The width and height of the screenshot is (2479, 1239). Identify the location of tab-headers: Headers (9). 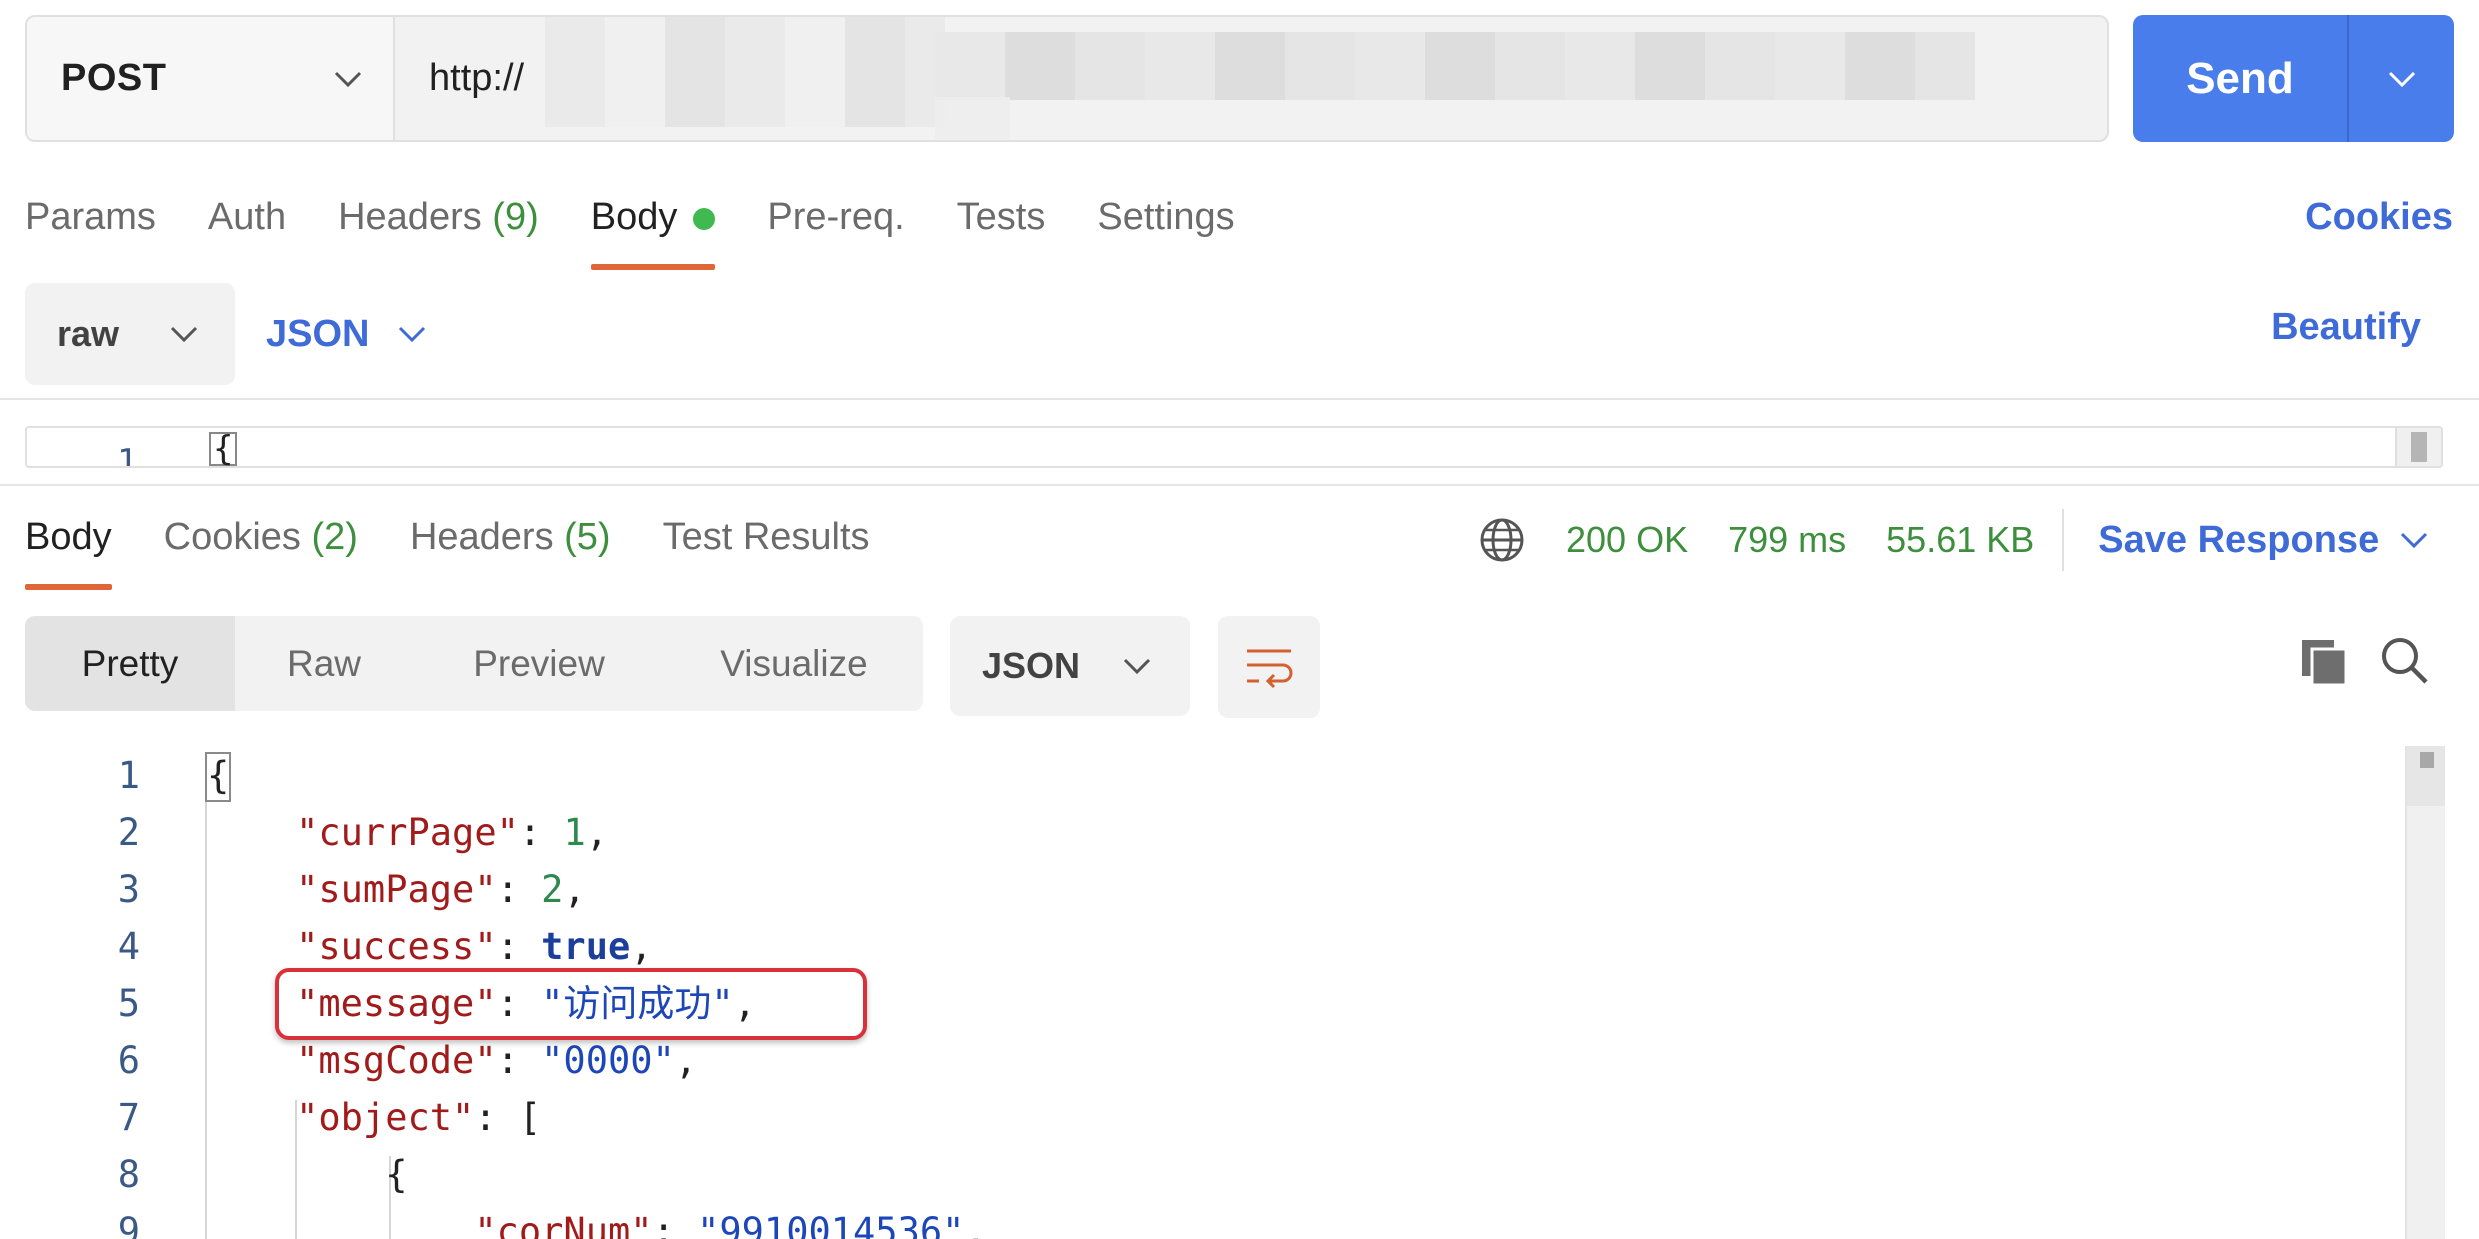
(438, 230).